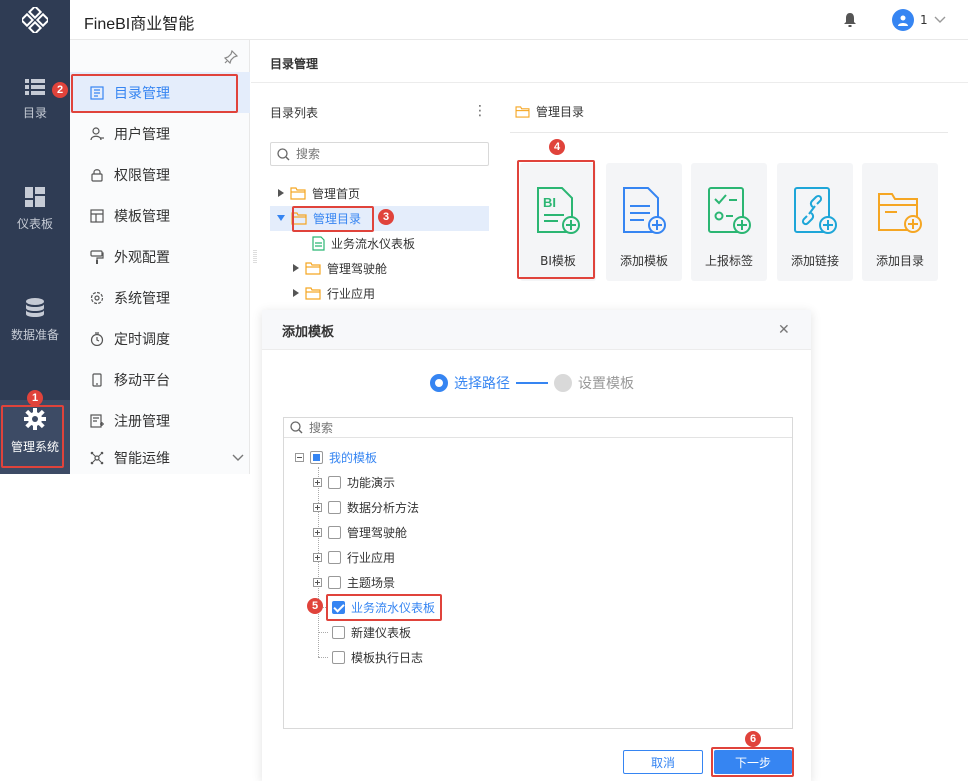 Image resolution: width=968 pixels, height=781 pixels. What do you see at coordinates (753, 762) in the screenshot?
I see `next-step-button: 下一步` at bounding box center [753, 762].